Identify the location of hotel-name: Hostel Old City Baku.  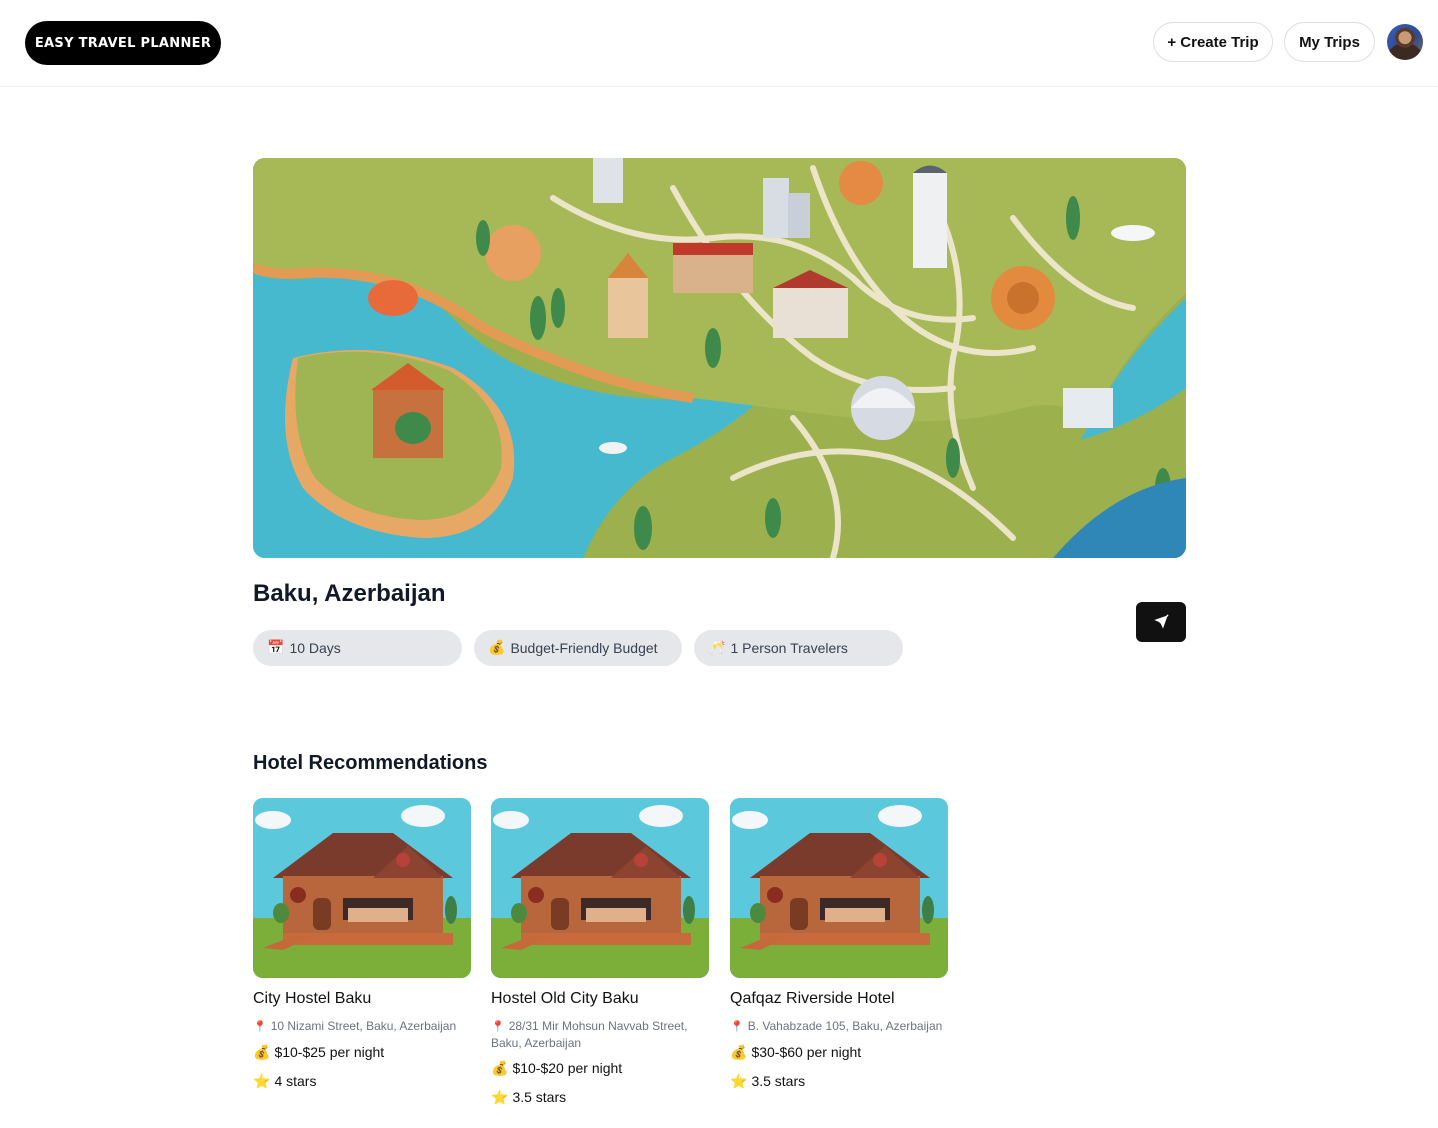
(565, 998).